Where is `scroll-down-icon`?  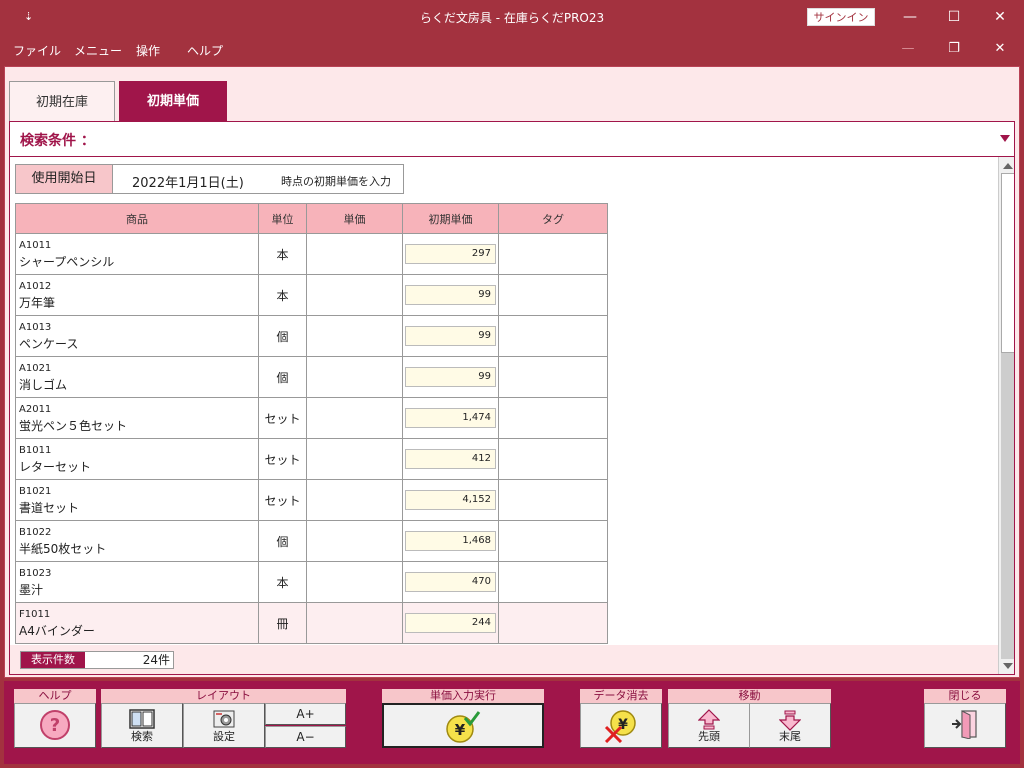 scroll-down-icon is located at coordinates (1008, 666).